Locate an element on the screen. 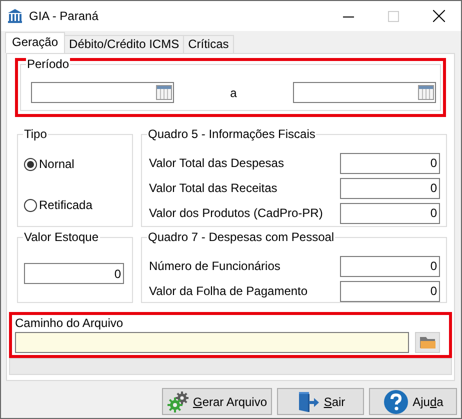  group-title: Tipo is located at coordinates (35, 134).